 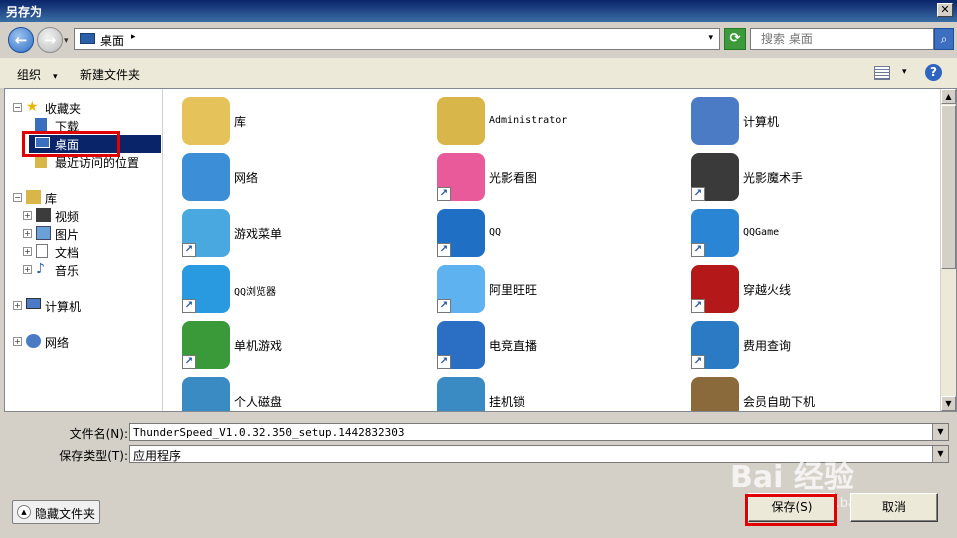 What do you see at coordinates (948, 187) in the screenshot?
I see `scroll-thumb` at bounding box center [948, 187].